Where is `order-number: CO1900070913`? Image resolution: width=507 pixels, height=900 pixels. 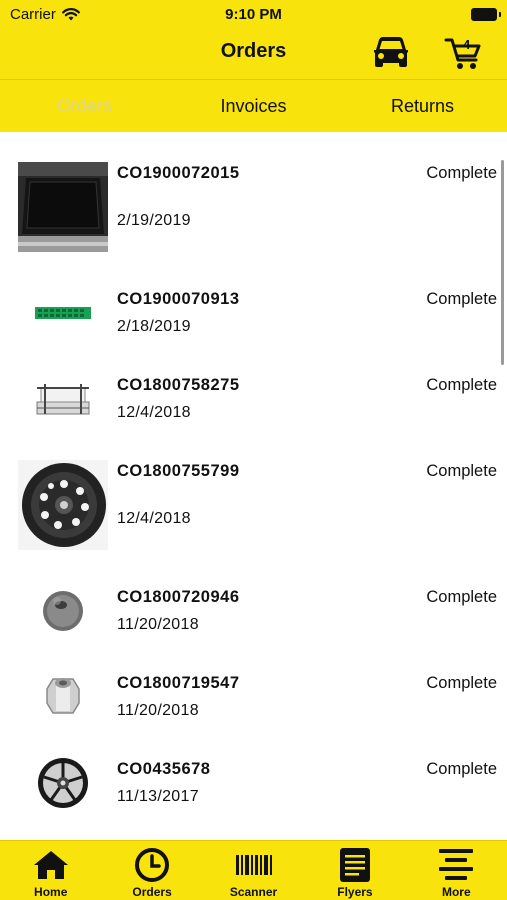 order-number: CO1900070913 is located at coordinates (178, 299).